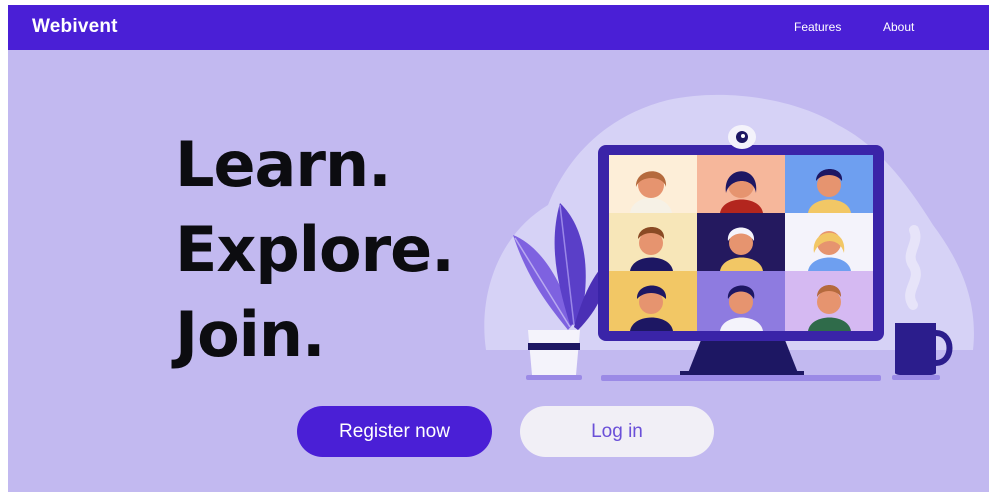 The width and height of the screenshot is (997, 495). What do you see at coordinates (913, 267) in the screenshot?
I see `steam-icon` at bounding box center [913, 267].